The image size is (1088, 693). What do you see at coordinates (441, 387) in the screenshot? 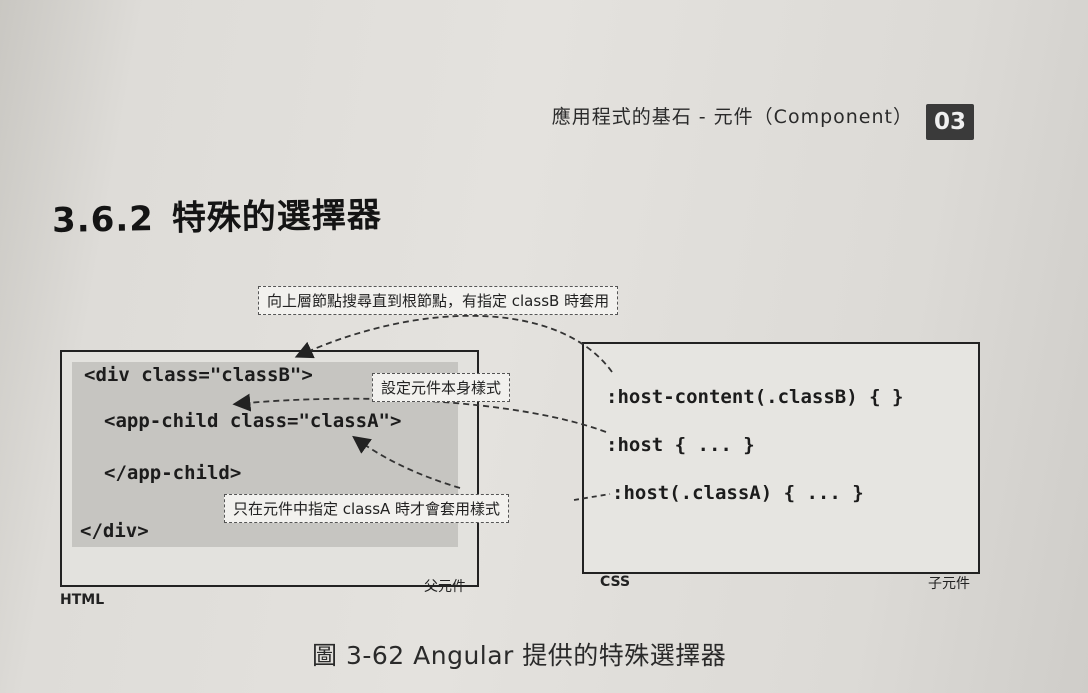
I see `callout-host: 設定元件本身樣式` at bounding box center [441, 387].